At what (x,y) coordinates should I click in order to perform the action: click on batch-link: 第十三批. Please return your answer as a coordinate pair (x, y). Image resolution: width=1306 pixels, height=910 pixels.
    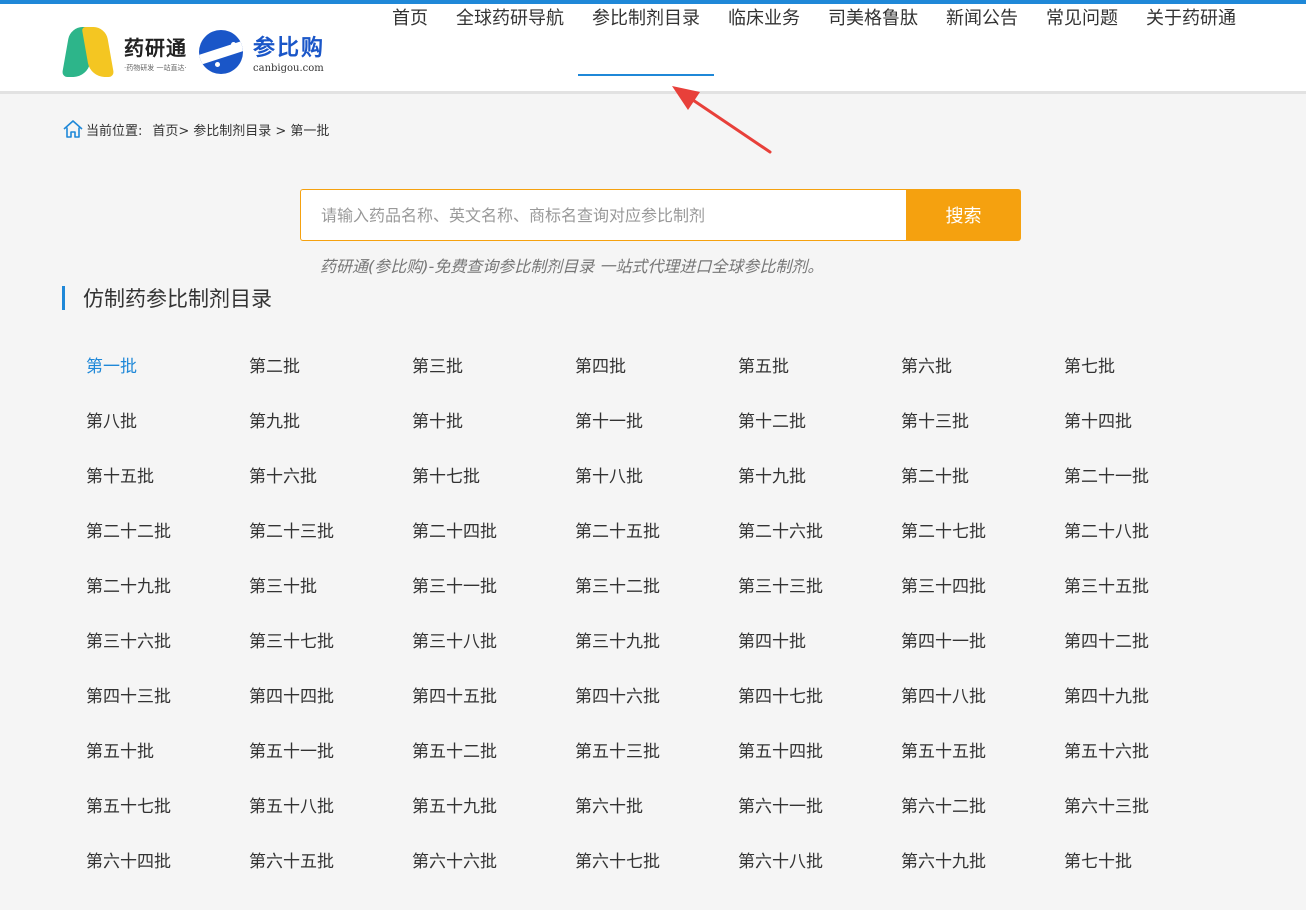
    Looking at the image, I should click on (982, 422).